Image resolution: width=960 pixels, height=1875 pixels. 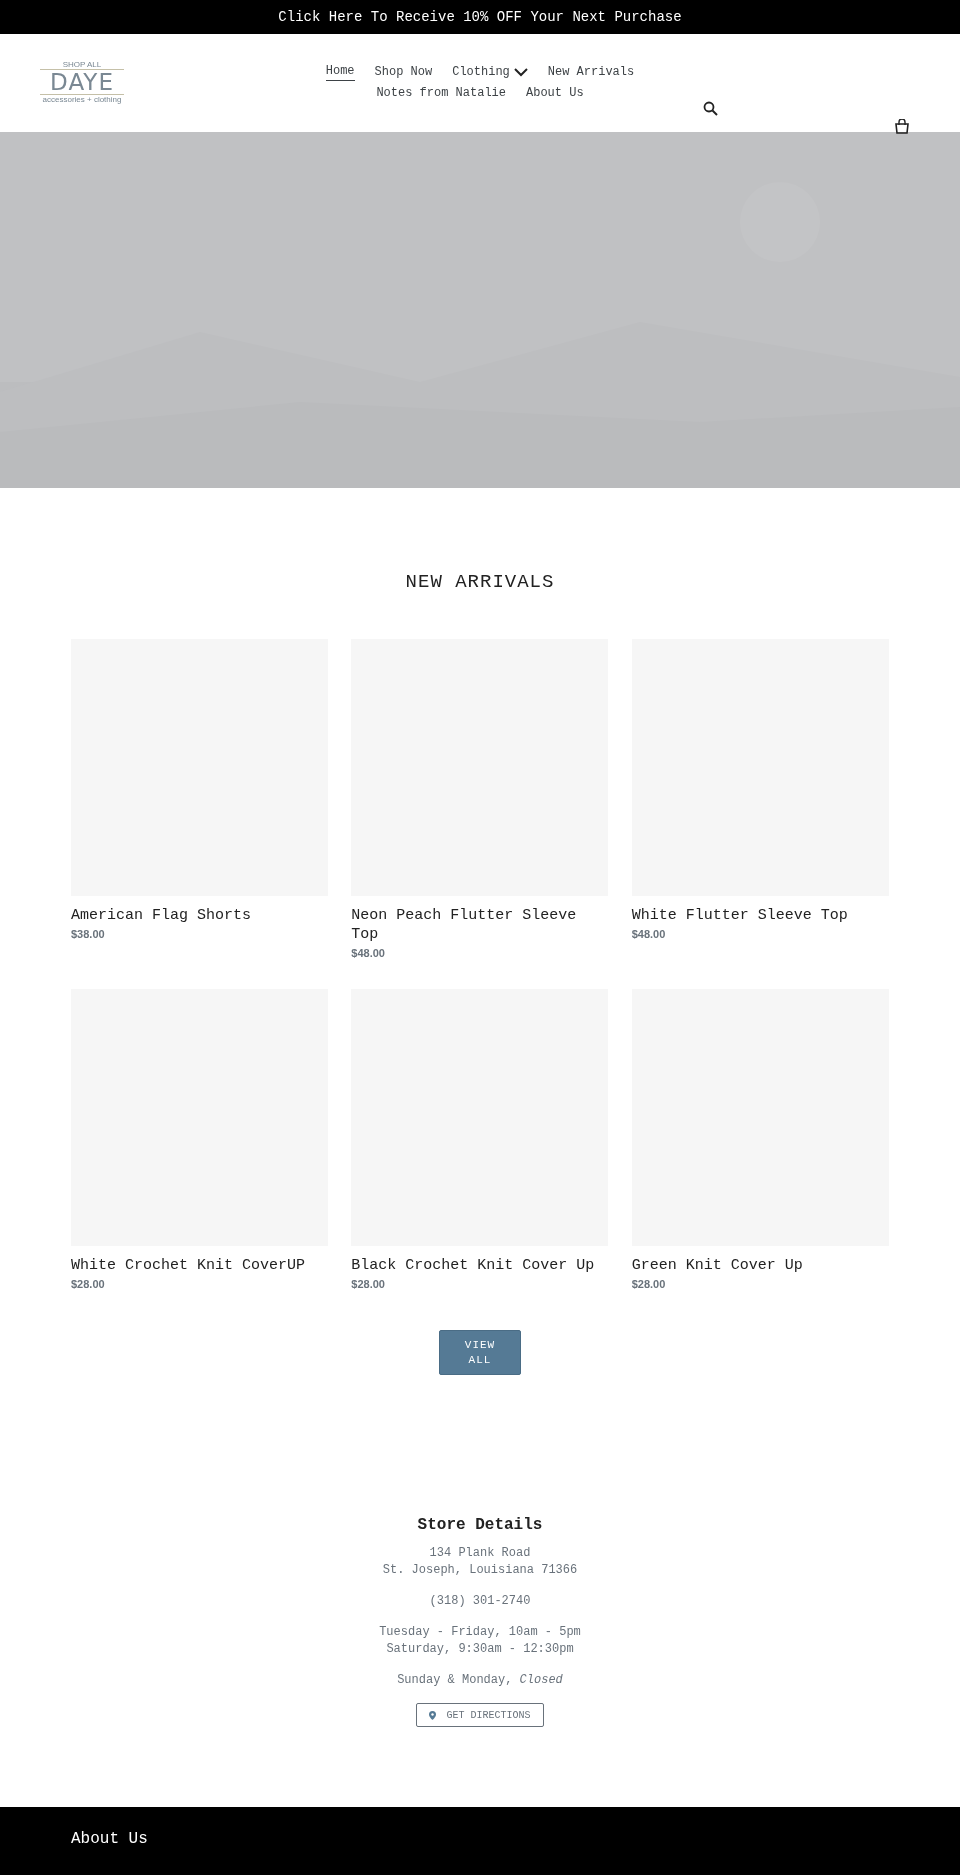 What do you see at coordinates (200, 1265) in the screenshot?
I see `product-title: White Crochet Knit CoverUP` at bounding box center [200, 1265].